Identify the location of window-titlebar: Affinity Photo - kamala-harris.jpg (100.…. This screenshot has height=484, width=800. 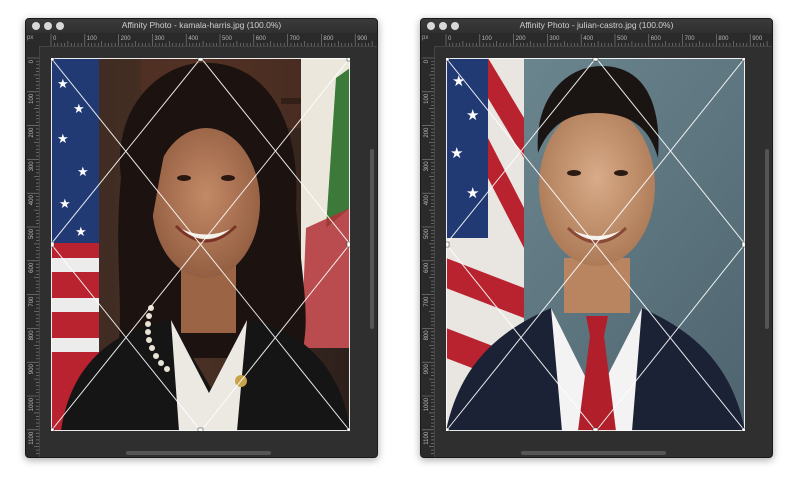
(201, 26).